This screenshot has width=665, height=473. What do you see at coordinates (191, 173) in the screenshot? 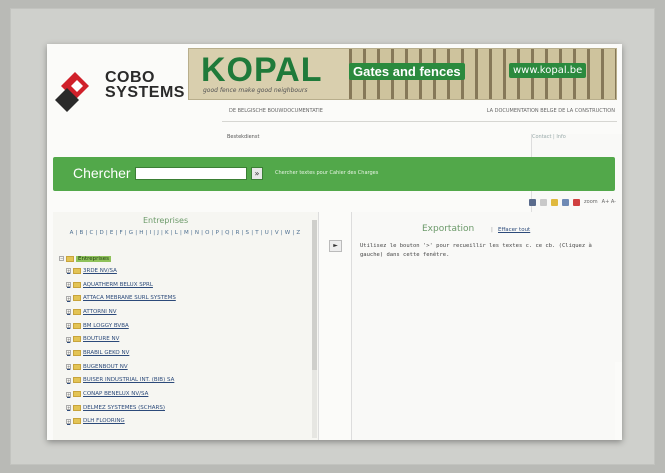
I see `search-input` at bounding box center [191, 173].